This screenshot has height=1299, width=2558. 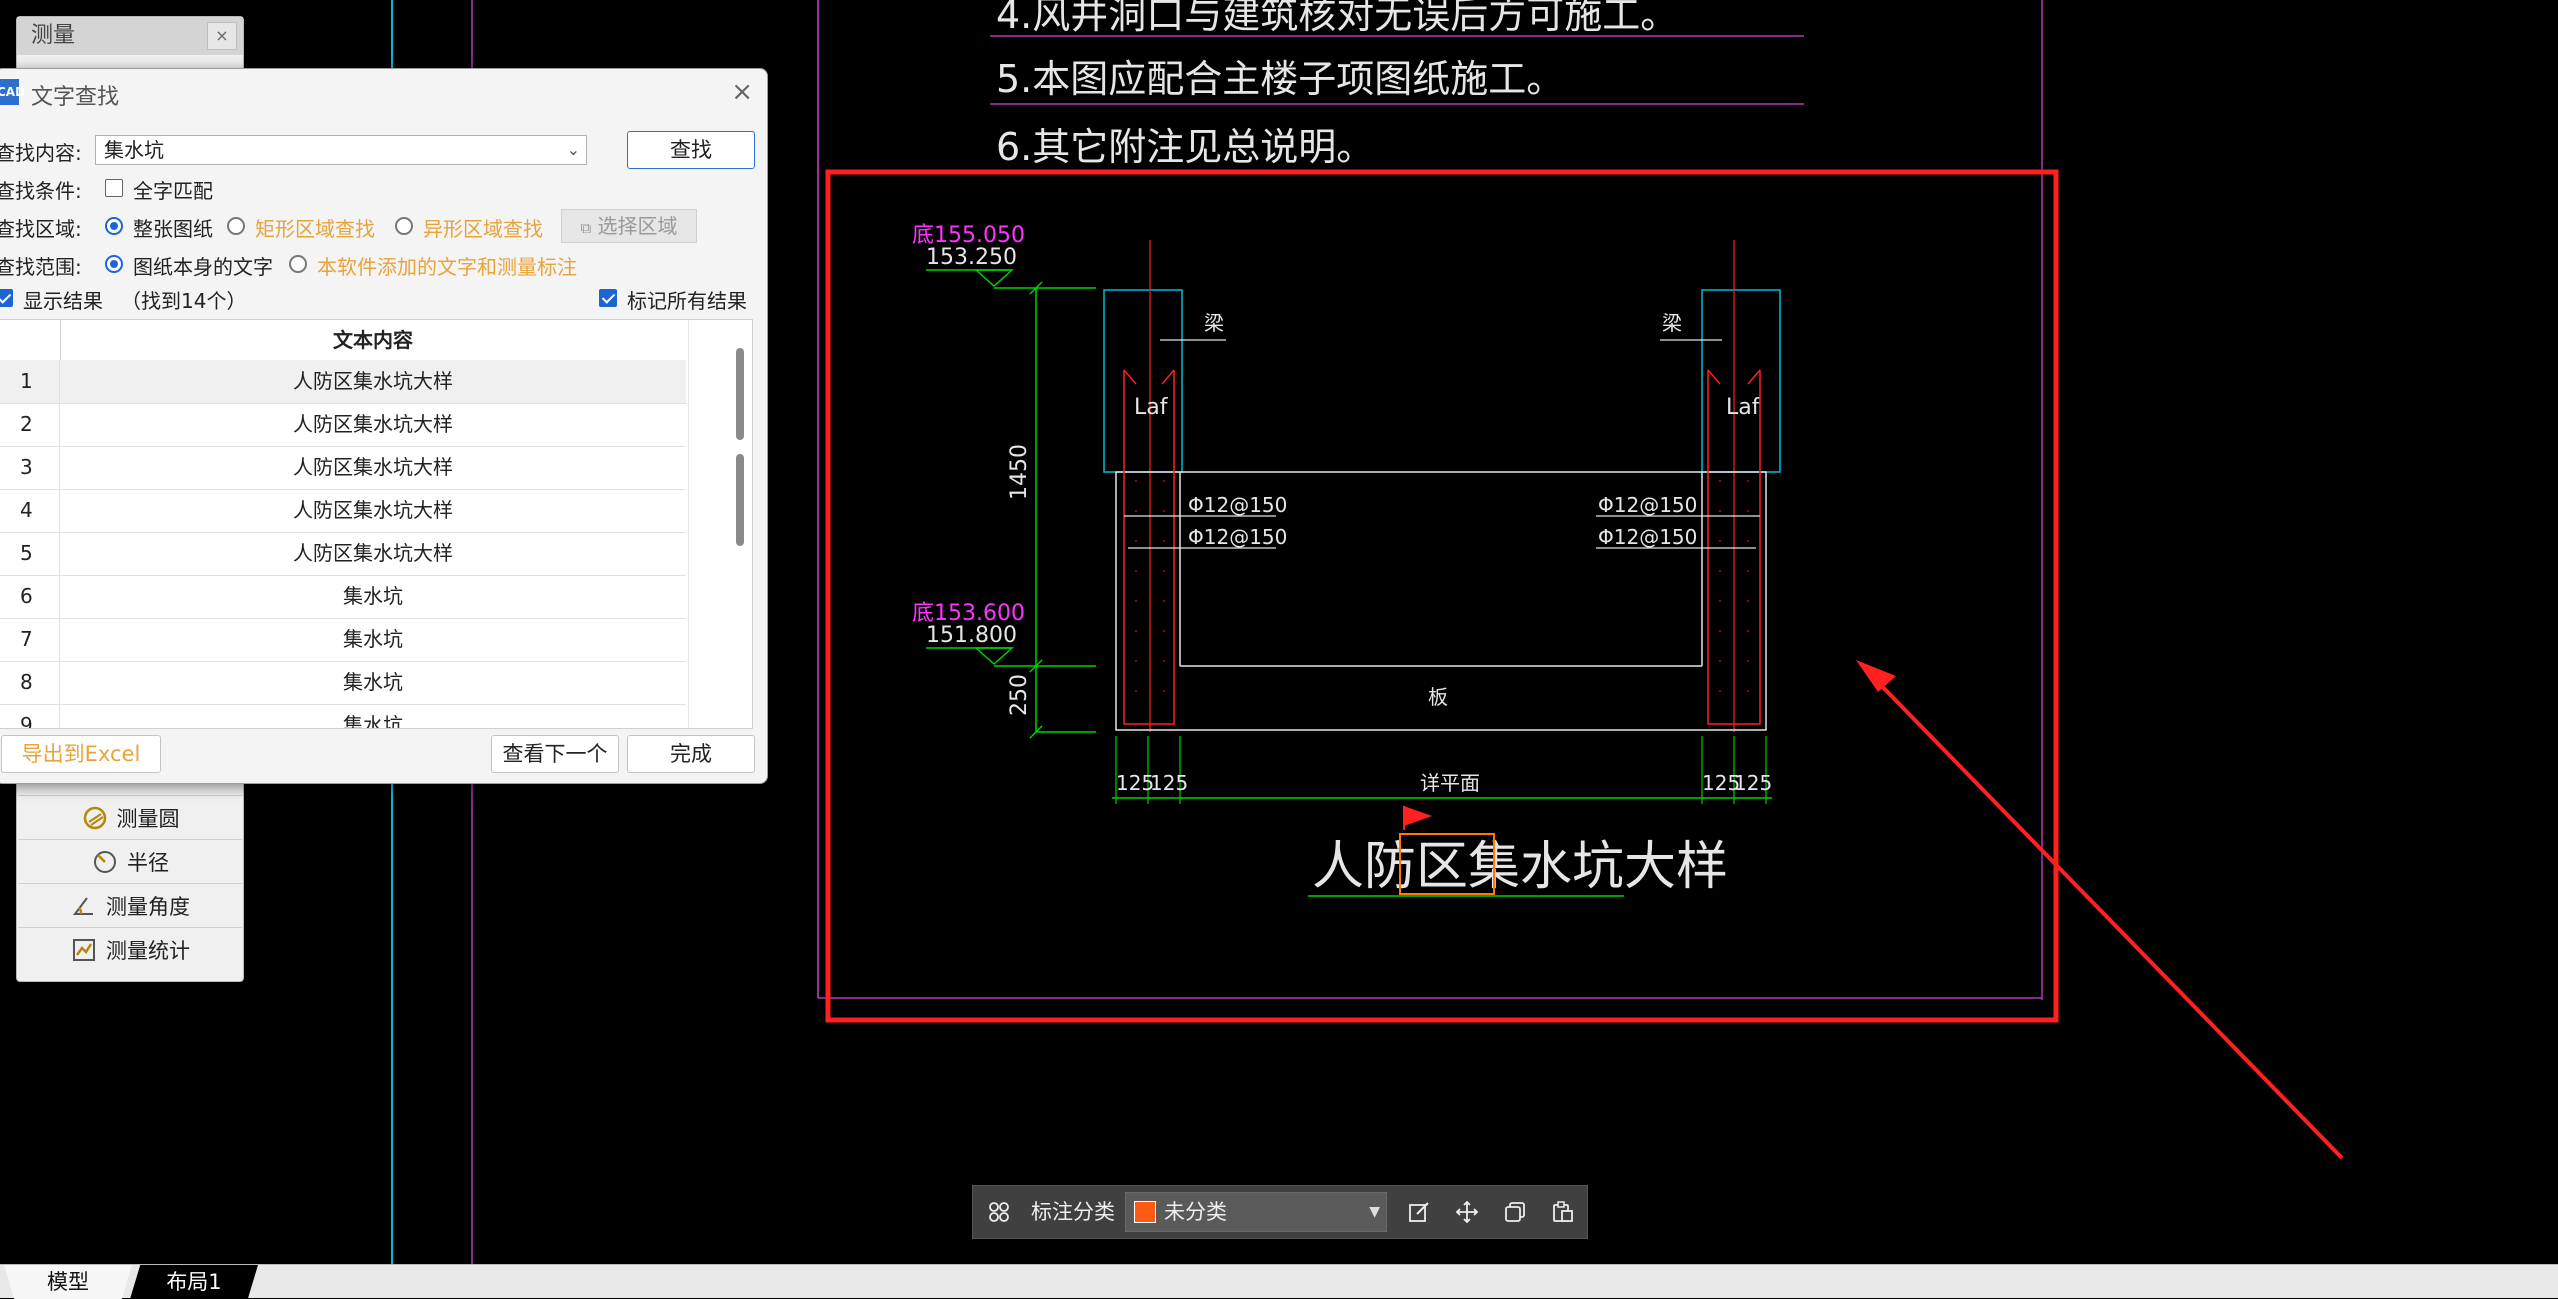 What do you see at coordinates (971, 635) in the screenshot?
I see `elevation-bottom: 151.800` at bounding box center [971, 635].